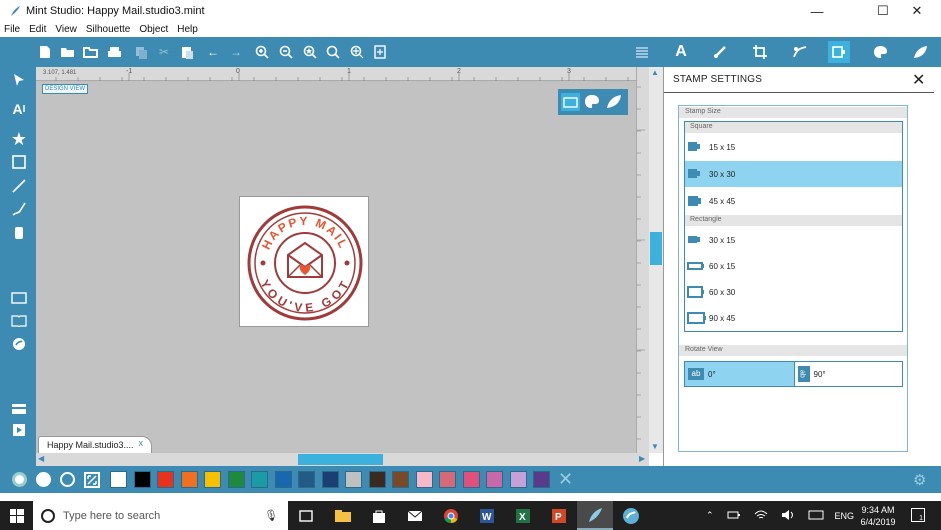  What do you see at coordinates (793, 147) in the screenshot?
I see `square-option-15: 15 x 15` at bounding box center [793, 147].